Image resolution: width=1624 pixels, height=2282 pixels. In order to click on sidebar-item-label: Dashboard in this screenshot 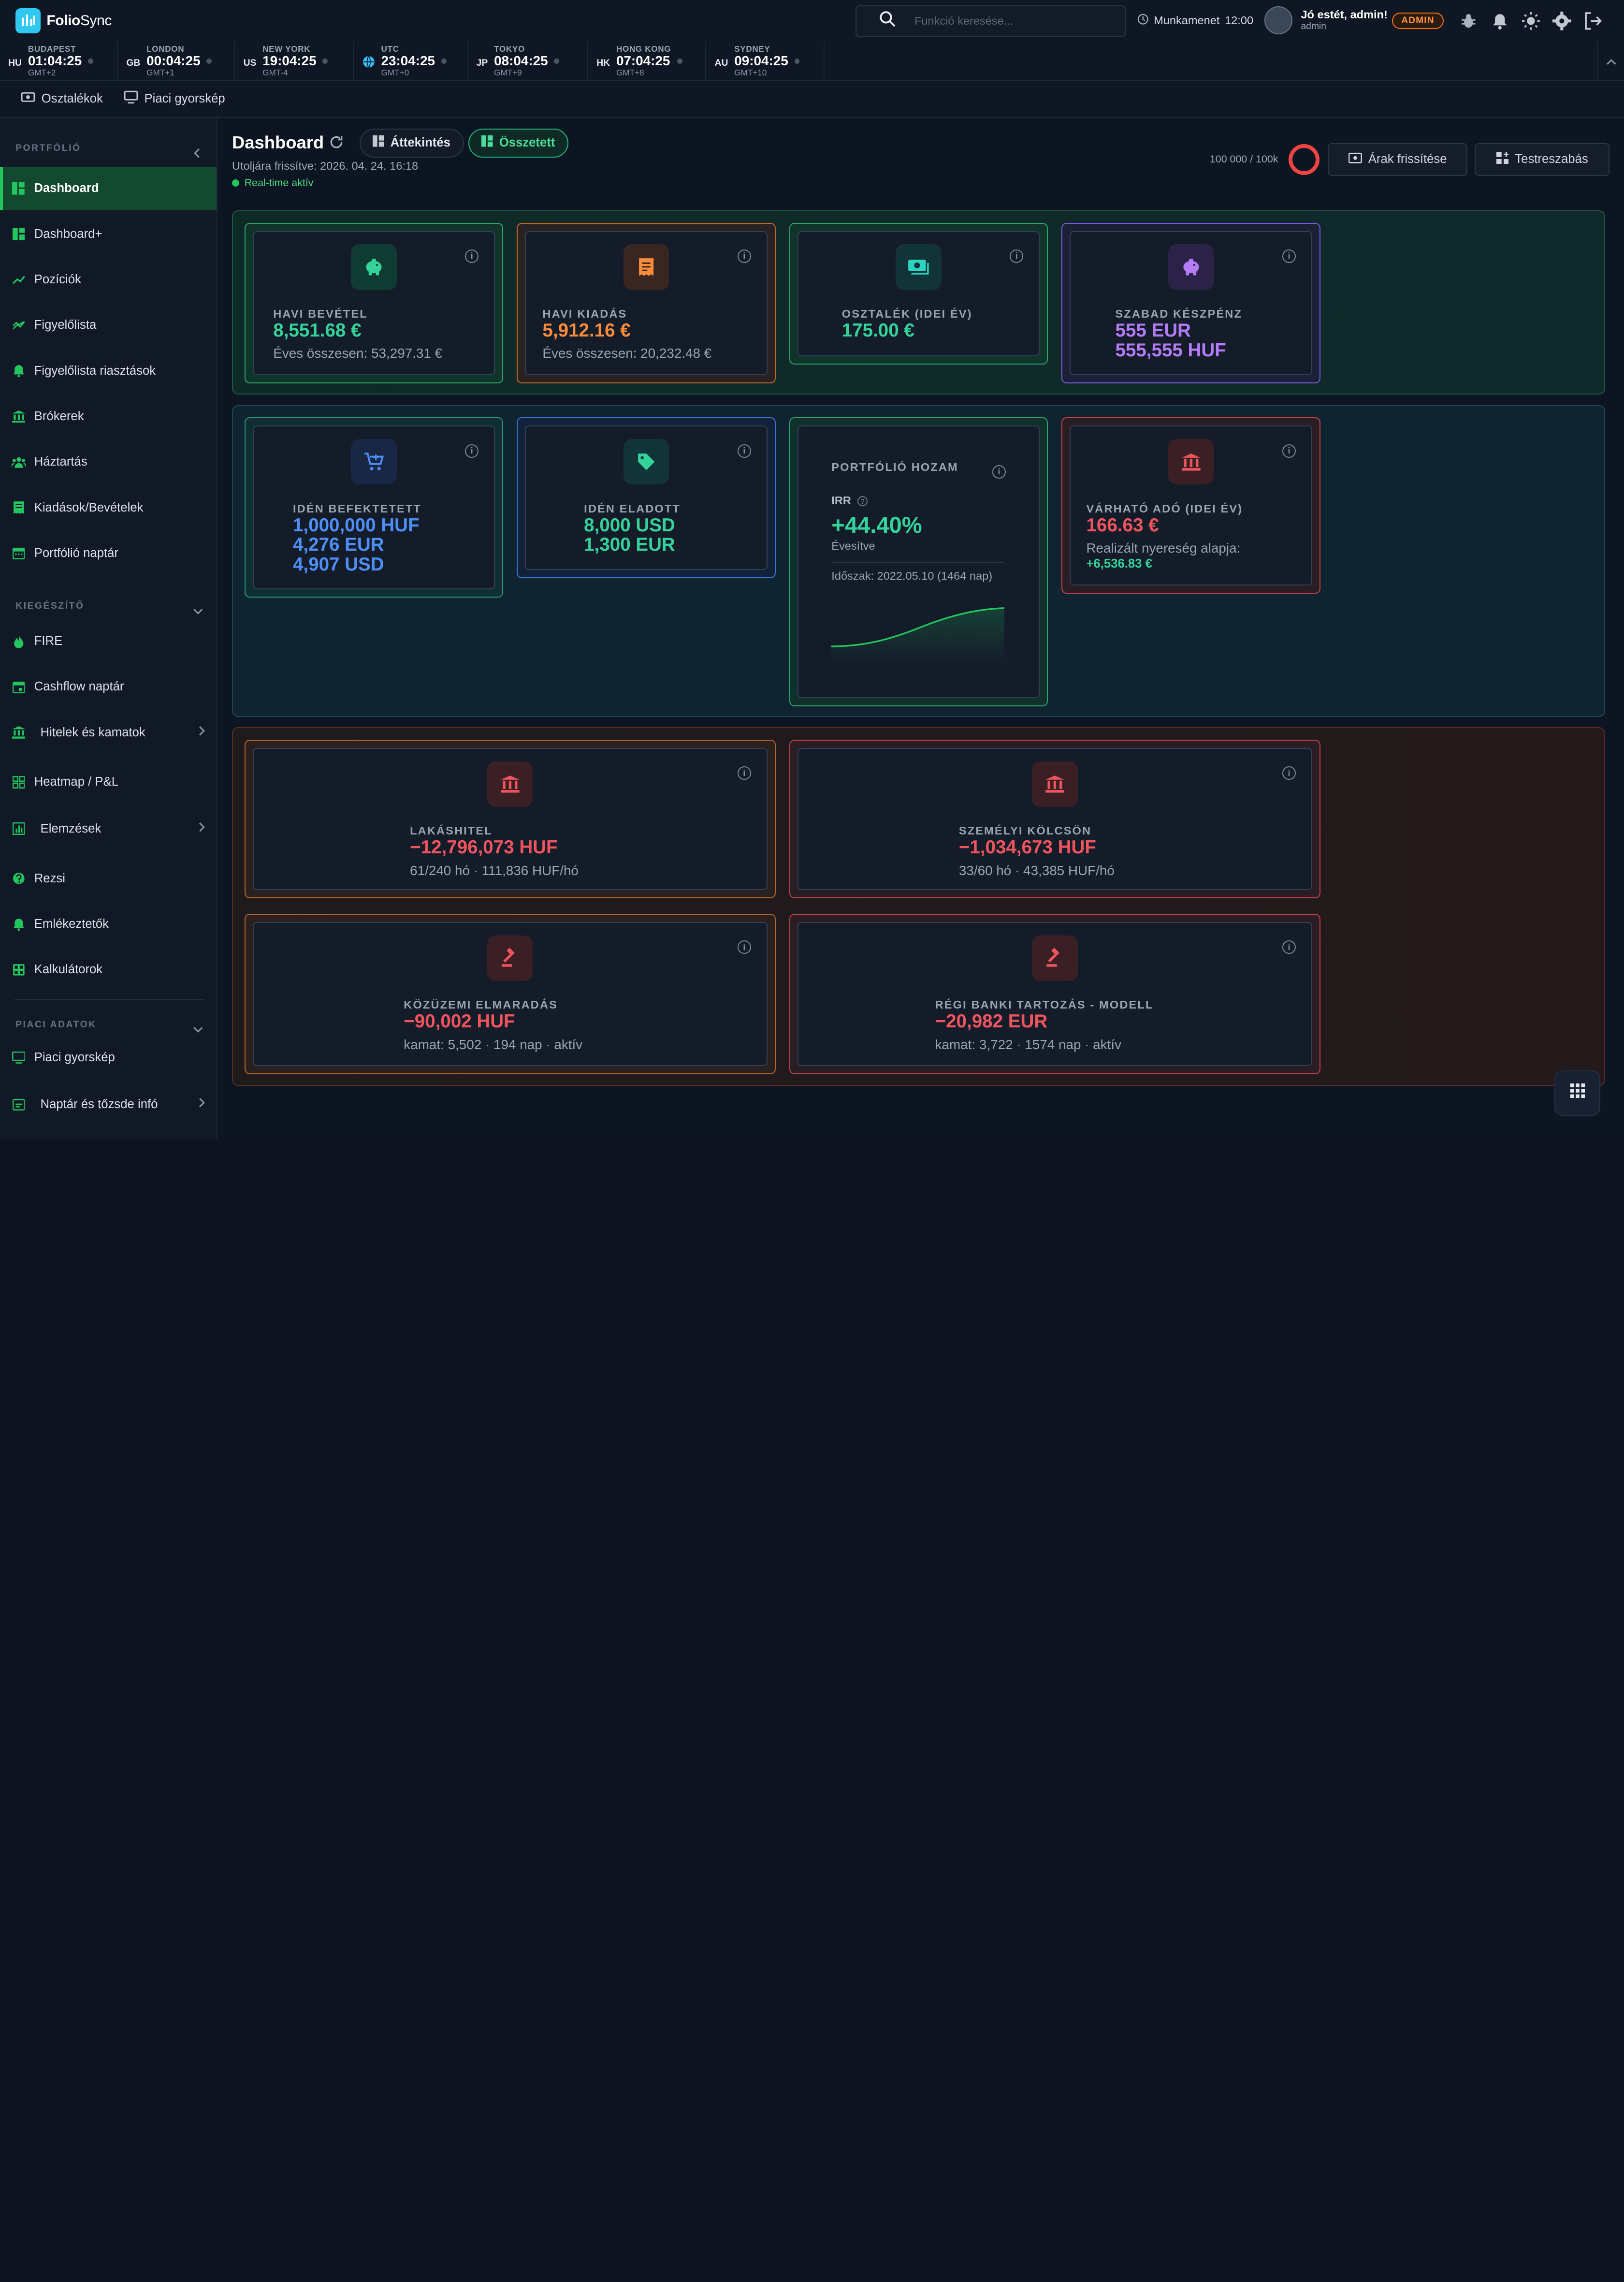, I will do `click(67, 188)`.